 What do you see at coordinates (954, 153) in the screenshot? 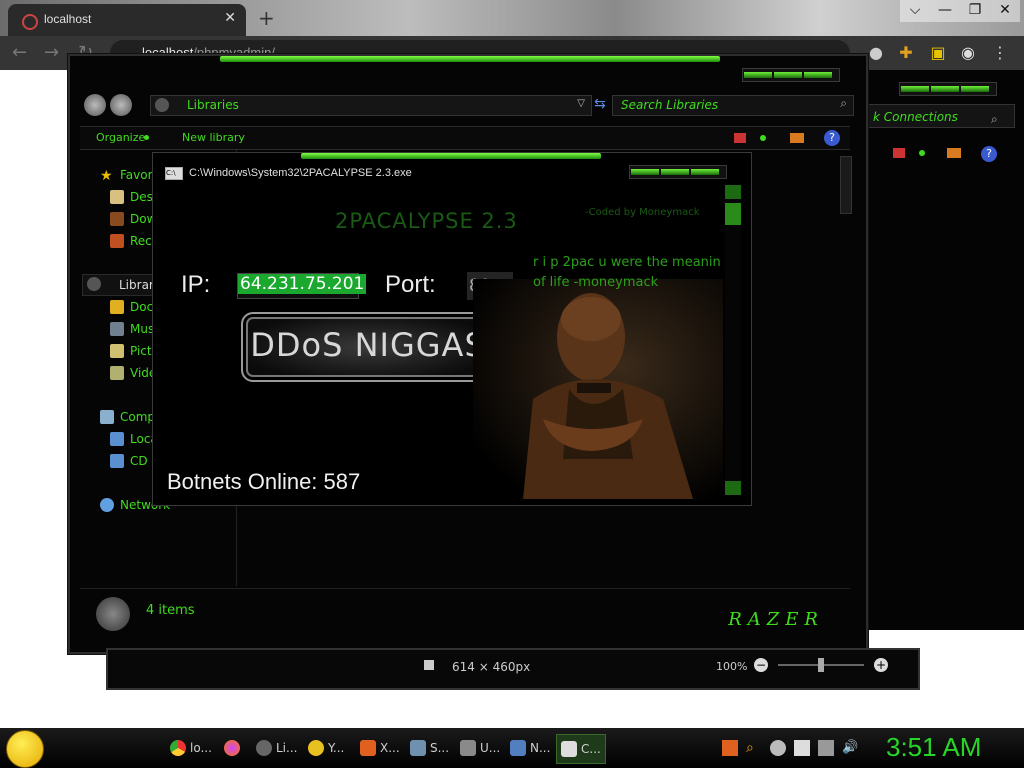
I see `back-folder-icon` at bounding box center [954, 153].